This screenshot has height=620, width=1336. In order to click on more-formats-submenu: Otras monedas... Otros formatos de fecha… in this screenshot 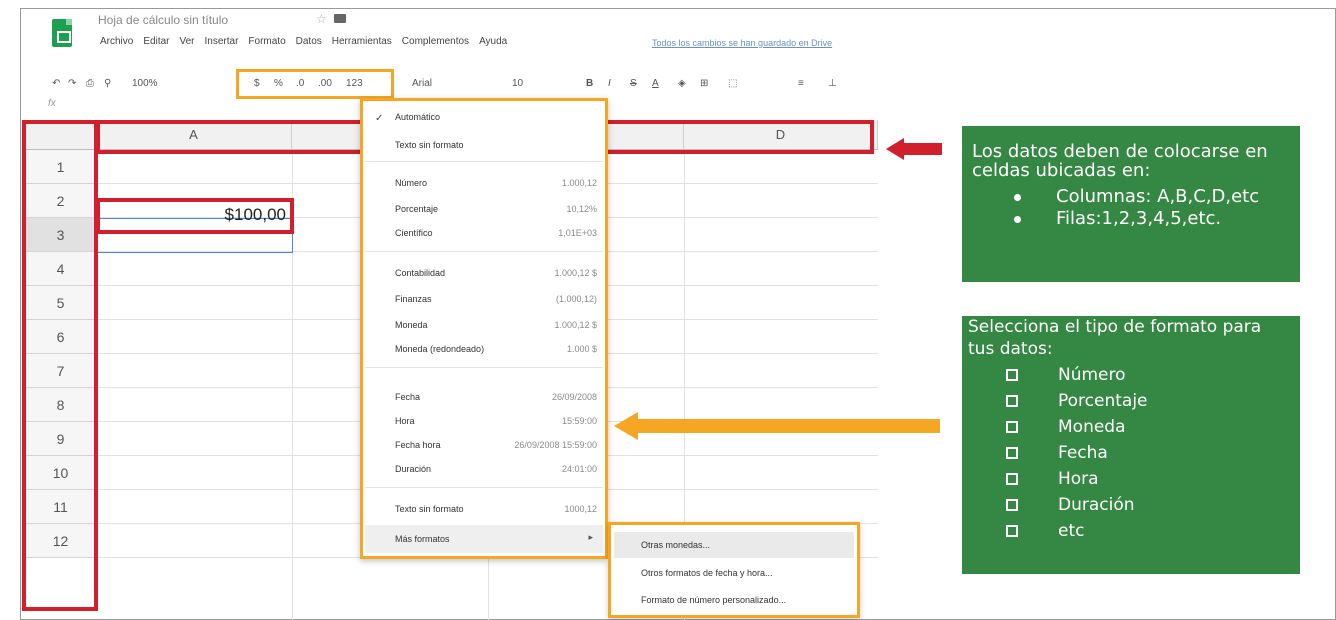, I will do `click(734, 570)`.